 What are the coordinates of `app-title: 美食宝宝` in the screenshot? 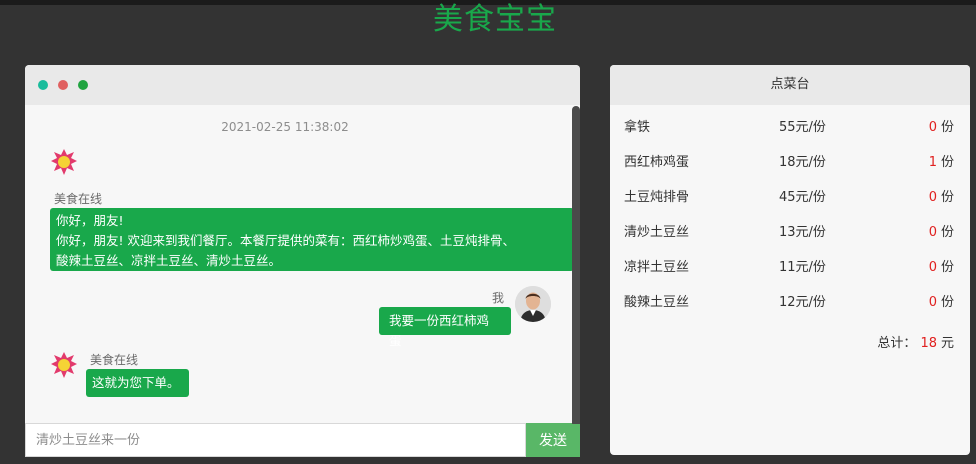 It's located at (495, 19).